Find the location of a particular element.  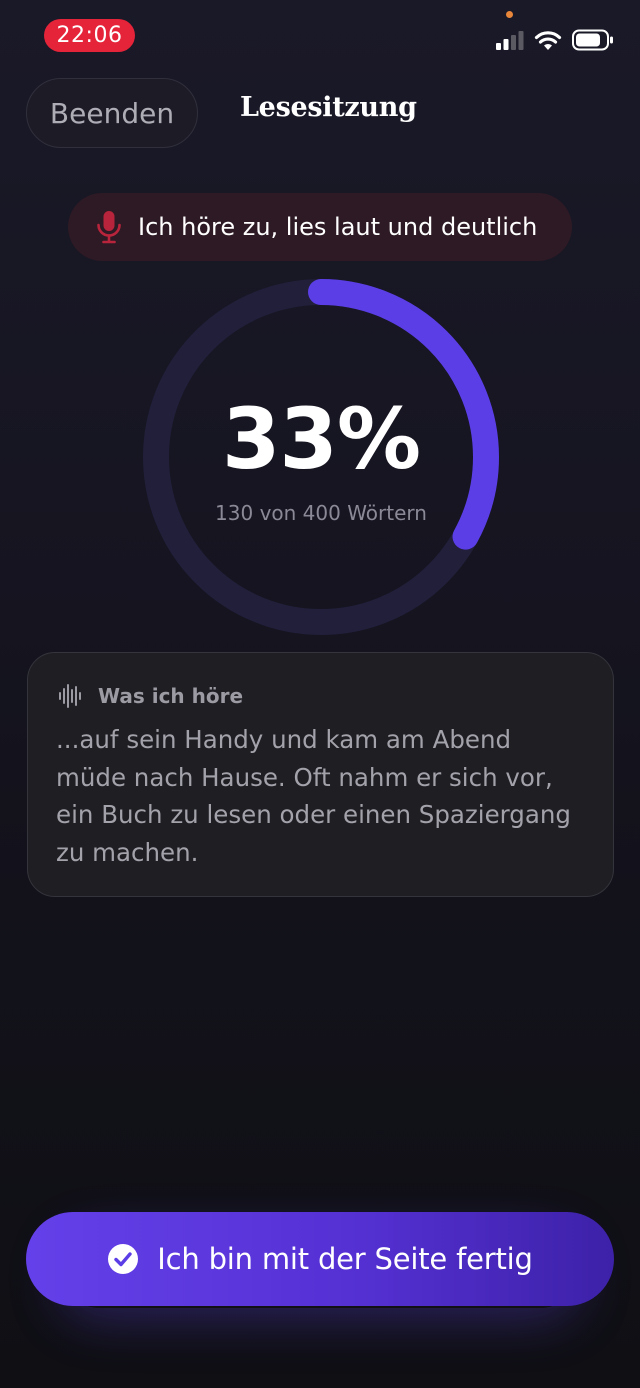

progress-word-count: 130 von 400 Wörtern is located at coordinates (321, 513).